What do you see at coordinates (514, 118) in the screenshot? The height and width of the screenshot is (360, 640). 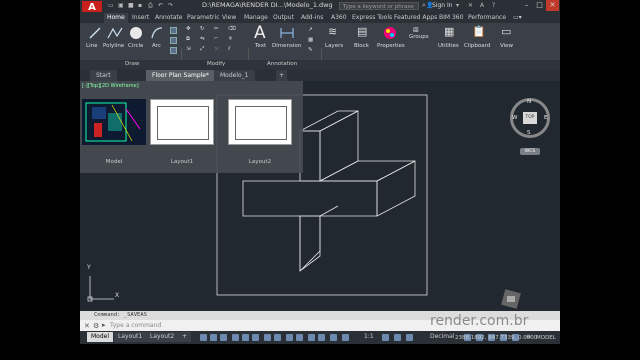 I see `viewcube-west: W` at bounding box center [514, 118].